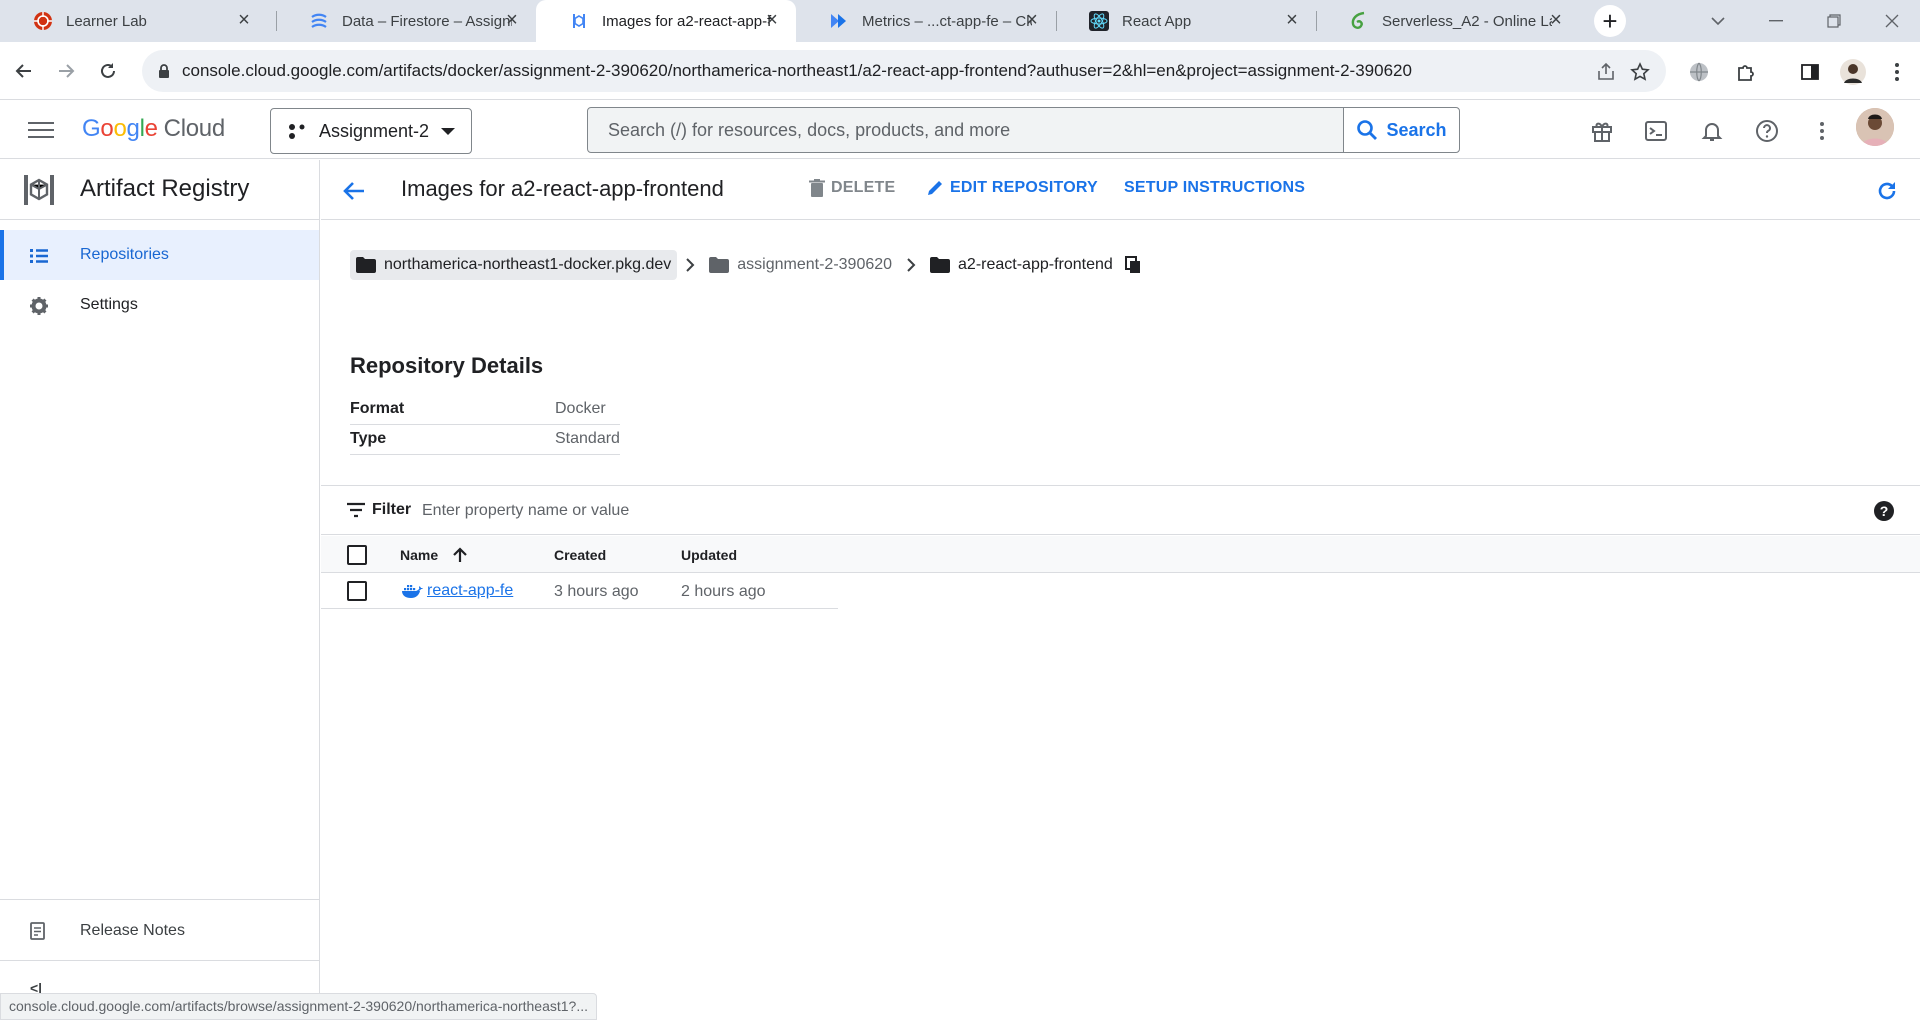  Describe the element at coordinates (406, 21) in the screenshot. I see `browser-tab-firestore: Data – Firestore – Assignm ×` at that location.